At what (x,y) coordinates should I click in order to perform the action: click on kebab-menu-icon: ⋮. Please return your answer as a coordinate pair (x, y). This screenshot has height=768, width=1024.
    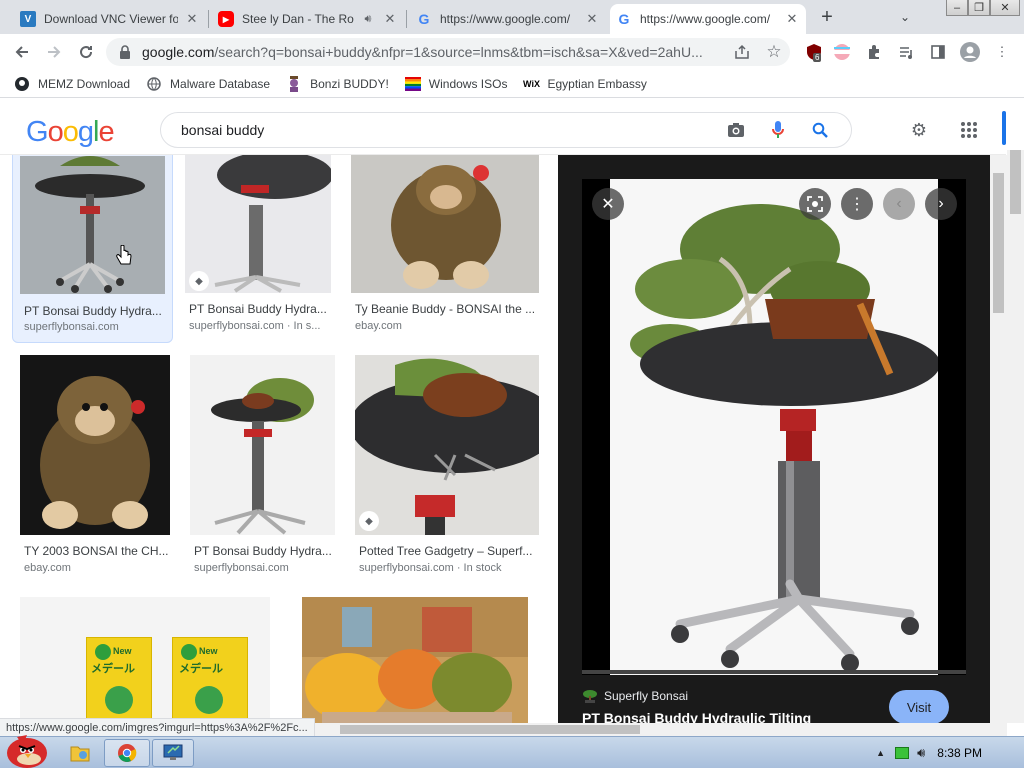
    Looking at the image, I should click on (1002, 52).